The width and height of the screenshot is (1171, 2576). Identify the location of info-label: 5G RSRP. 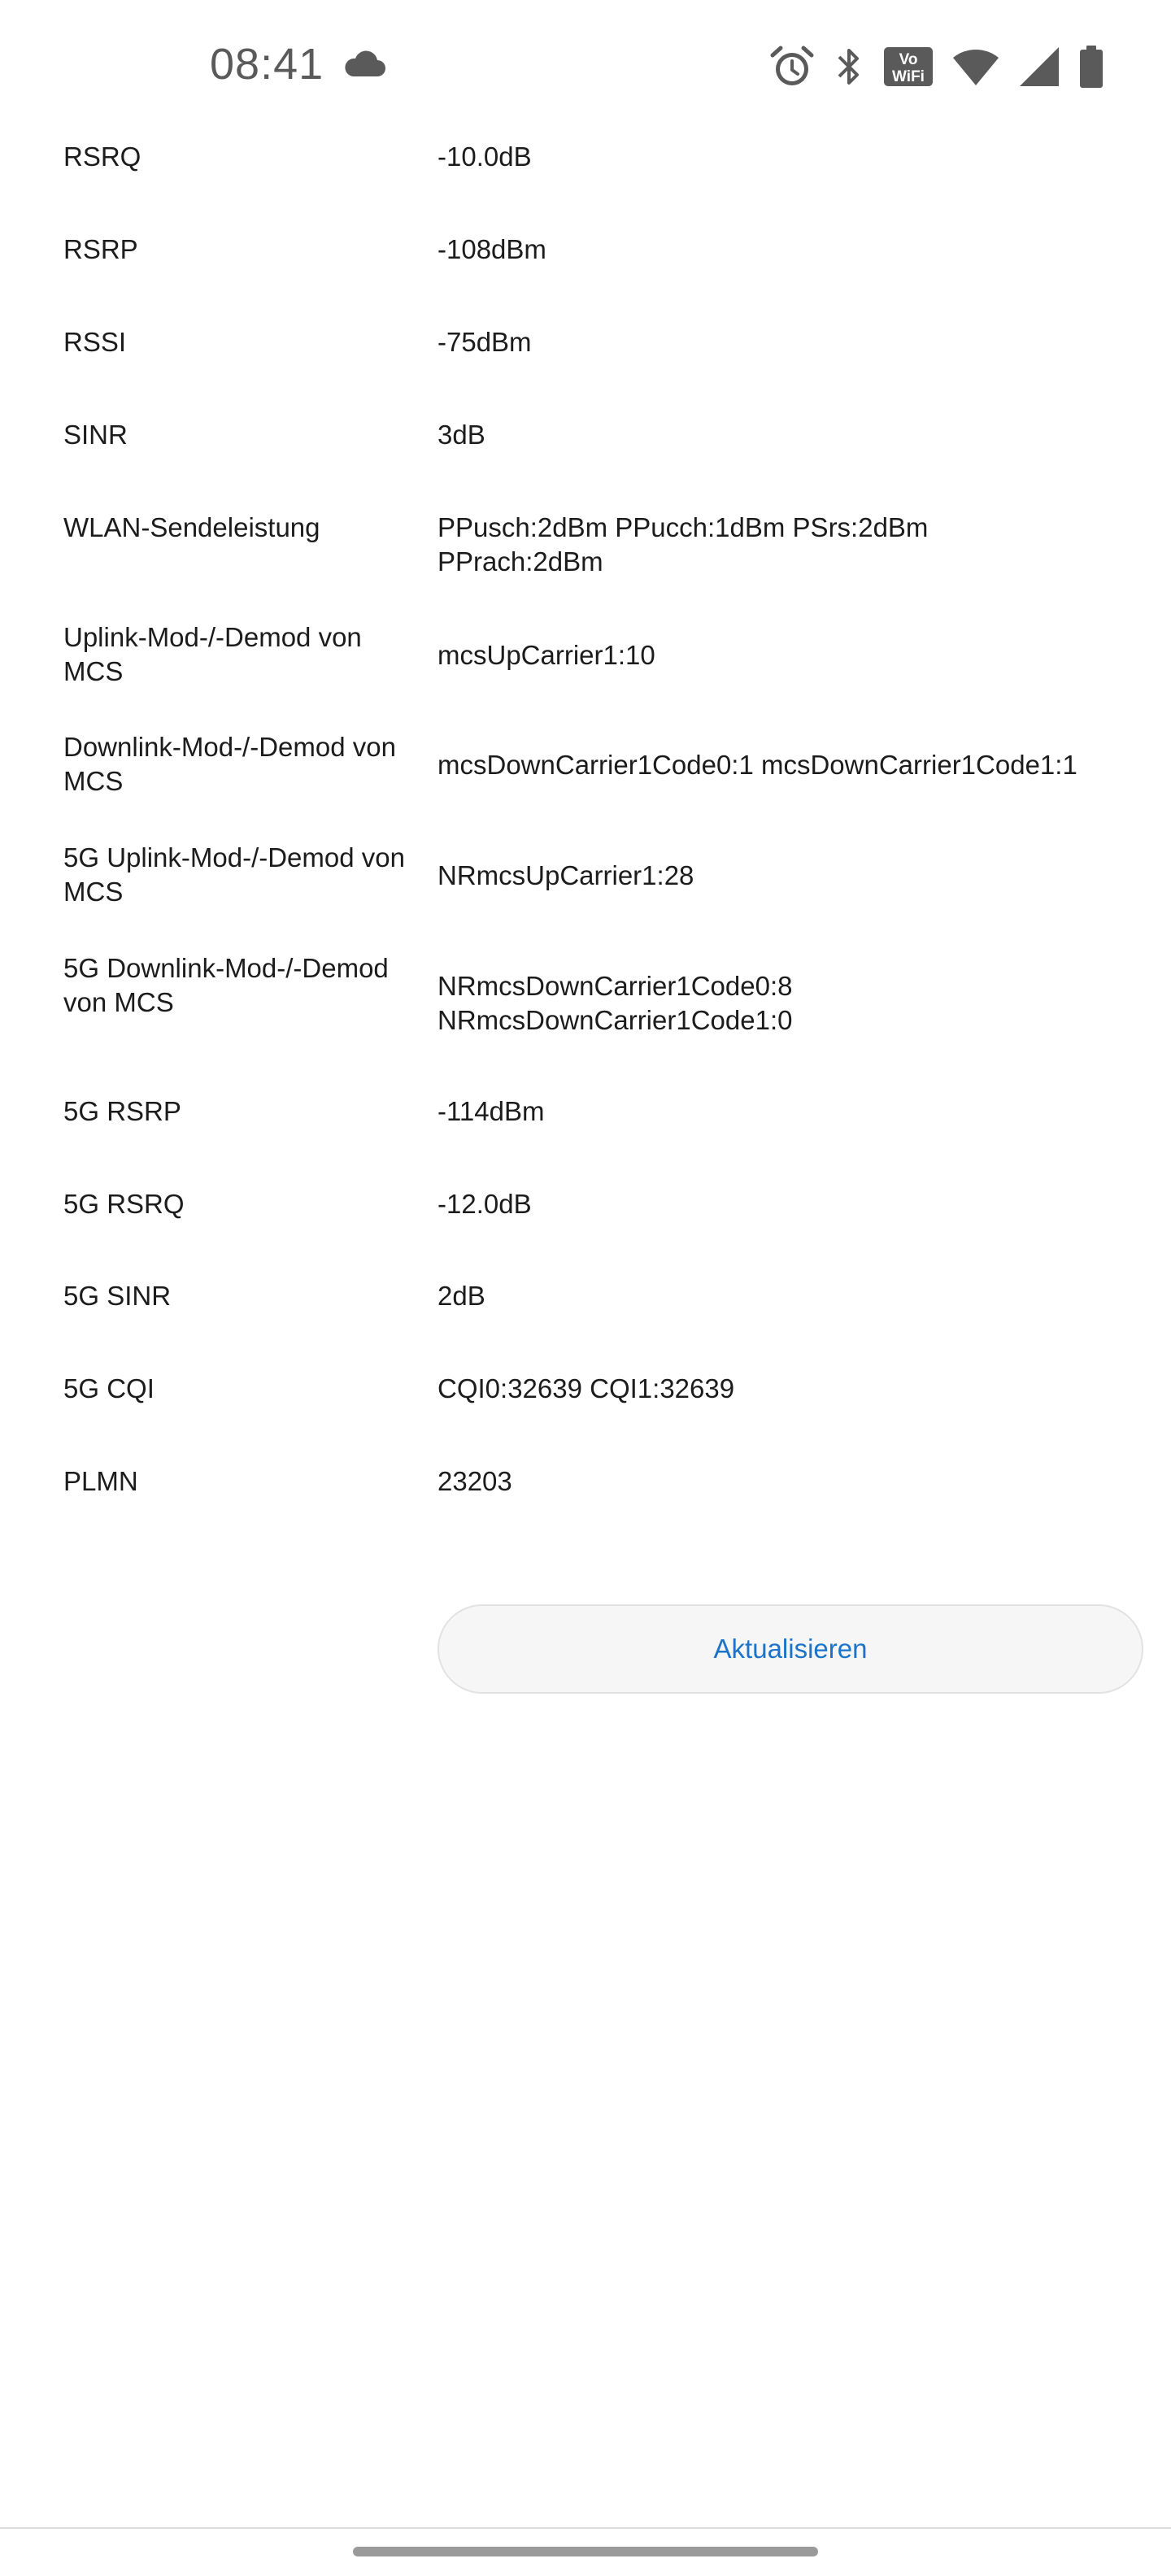
(122, 1111).